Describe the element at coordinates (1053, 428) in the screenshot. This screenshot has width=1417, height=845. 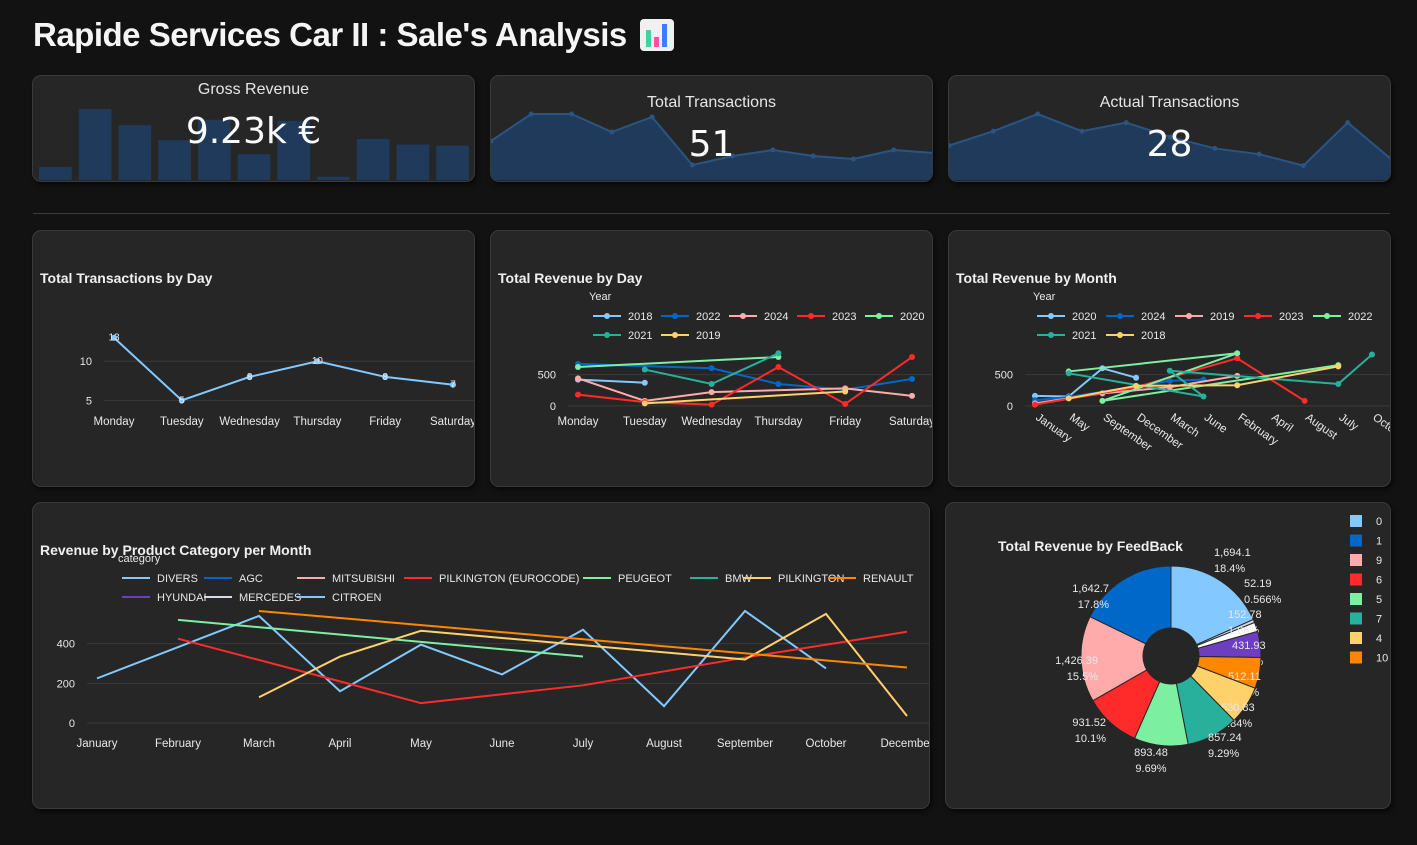
I see `x-tick-label: January` at that location.